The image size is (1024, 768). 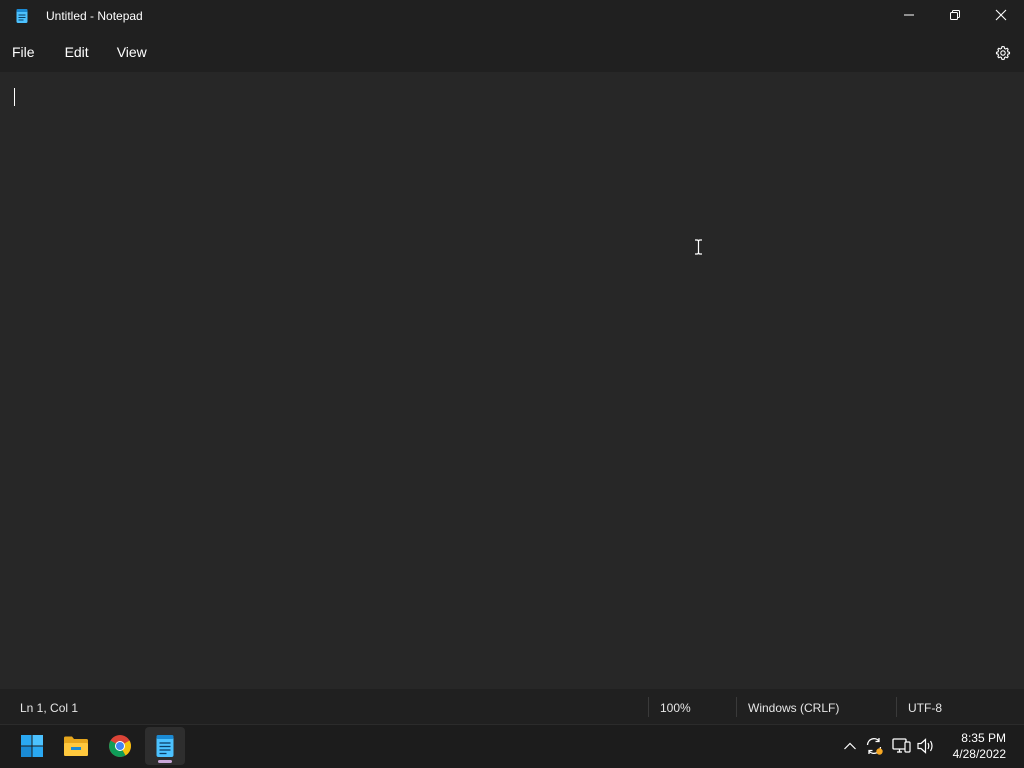 I want to click on chrome-icon, so click(x=120, y=746).